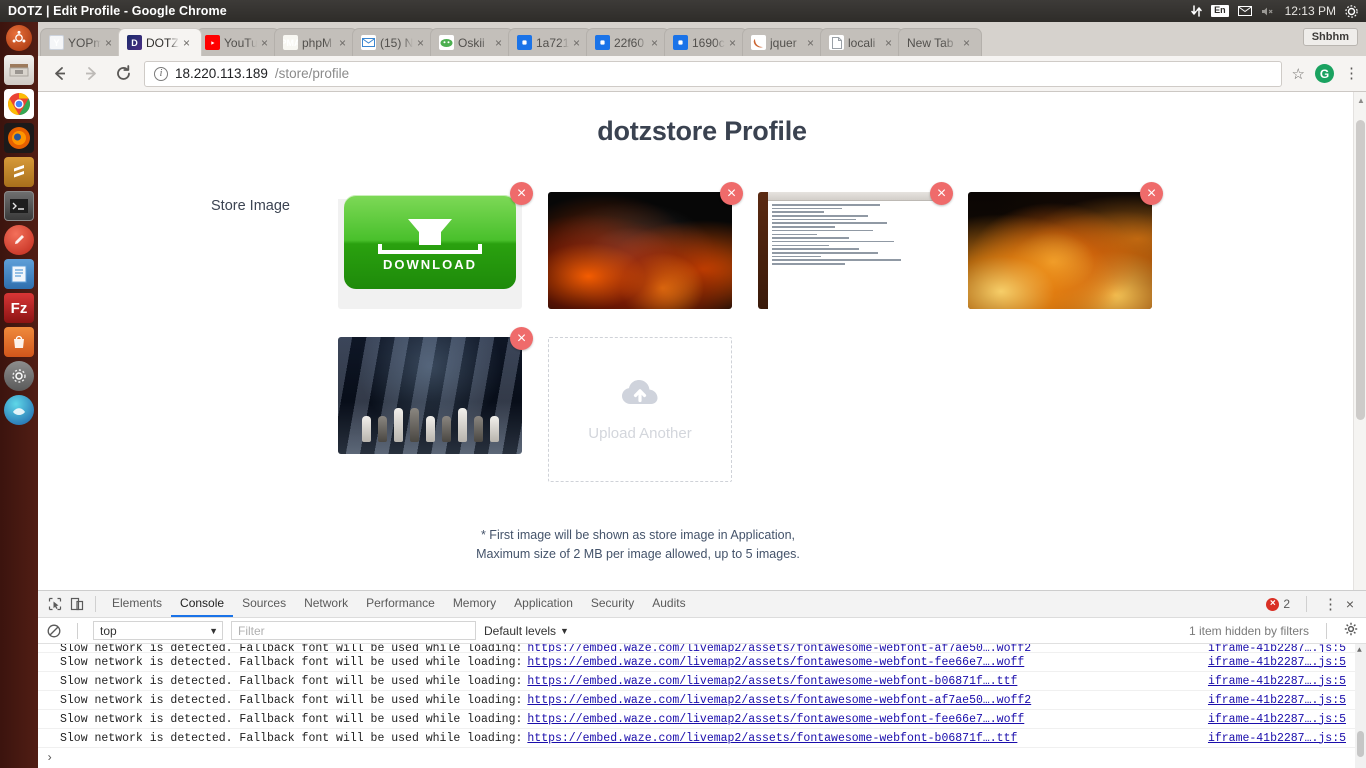 The width and height of the screenshot is (1366, 768). Describe the element at coordinates (1351, 11) in the screenshot. I see `gear-icon` at that location.